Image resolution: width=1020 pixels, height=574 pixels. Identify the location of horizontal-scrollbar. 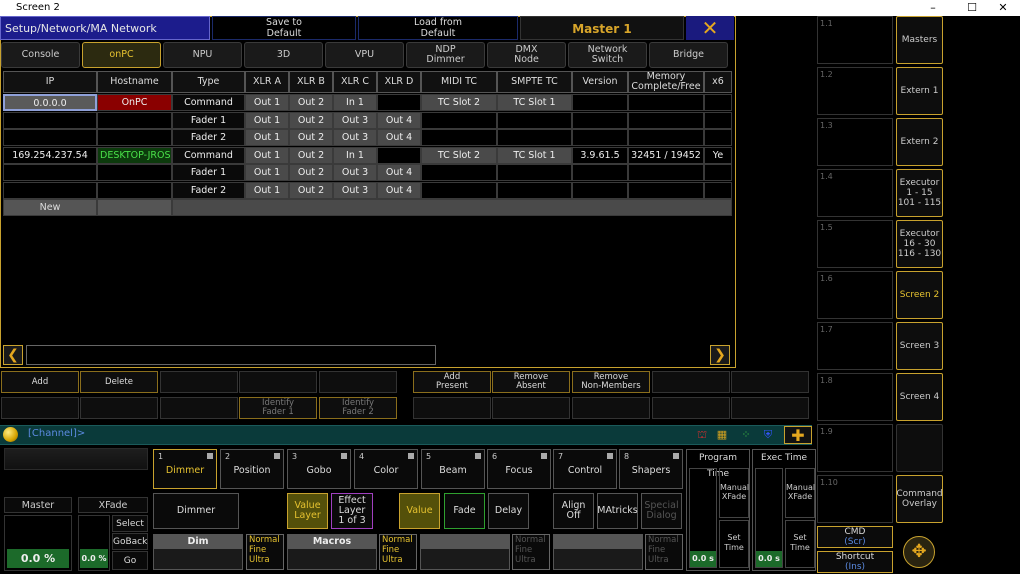
(231, 355).